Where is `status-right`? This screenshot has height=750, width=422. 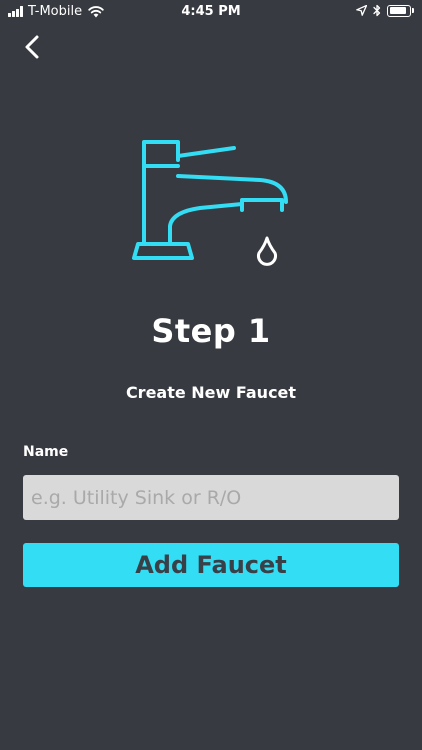 status-right is located at coordinates (382, 10).